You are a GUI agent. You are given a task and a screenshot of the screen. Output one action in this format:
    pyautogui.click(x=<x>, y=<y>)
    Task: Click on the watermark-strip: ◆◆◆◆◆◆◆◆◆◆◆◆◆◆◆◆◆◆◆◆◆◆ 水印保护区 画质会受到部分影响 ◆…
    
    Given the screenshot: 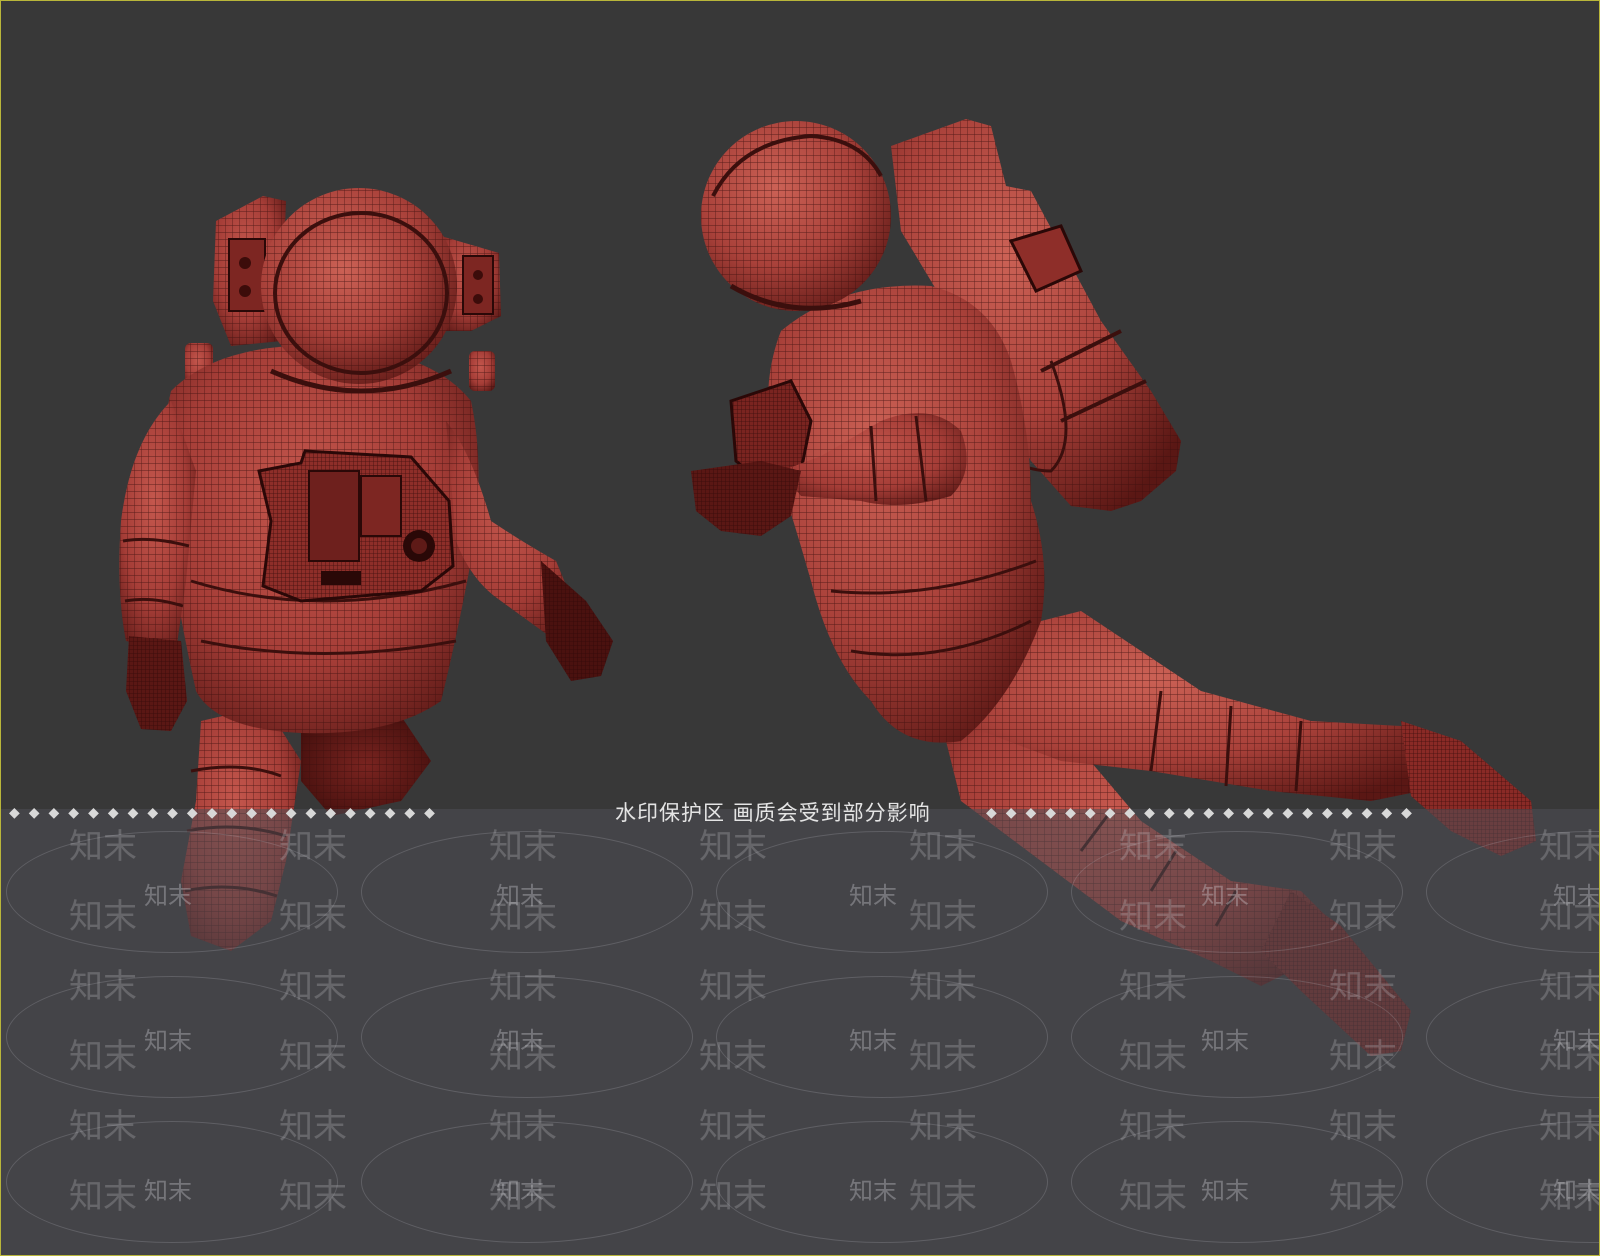 What is the action you would take?
    pyautogui.click(x=800, y=813)
    